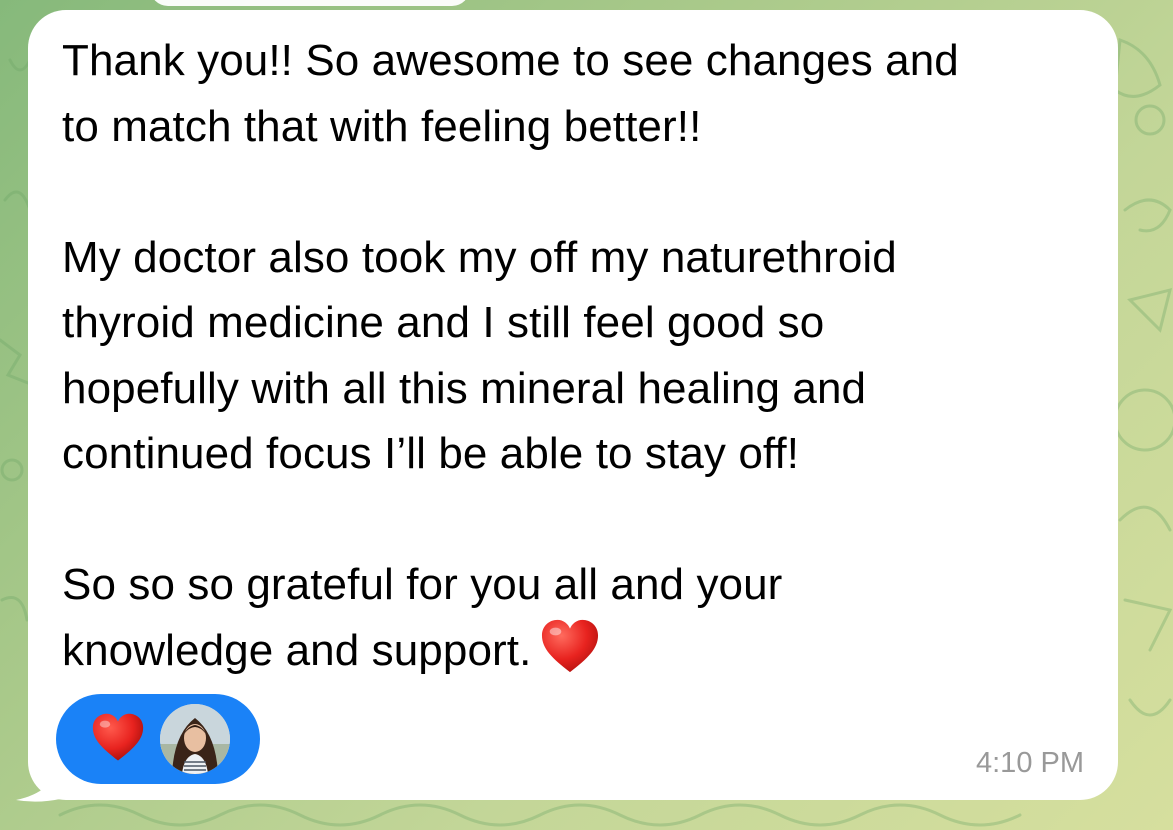 The image size is (1173, 830). I want to click on reactor-avatar, so click(195, 739).